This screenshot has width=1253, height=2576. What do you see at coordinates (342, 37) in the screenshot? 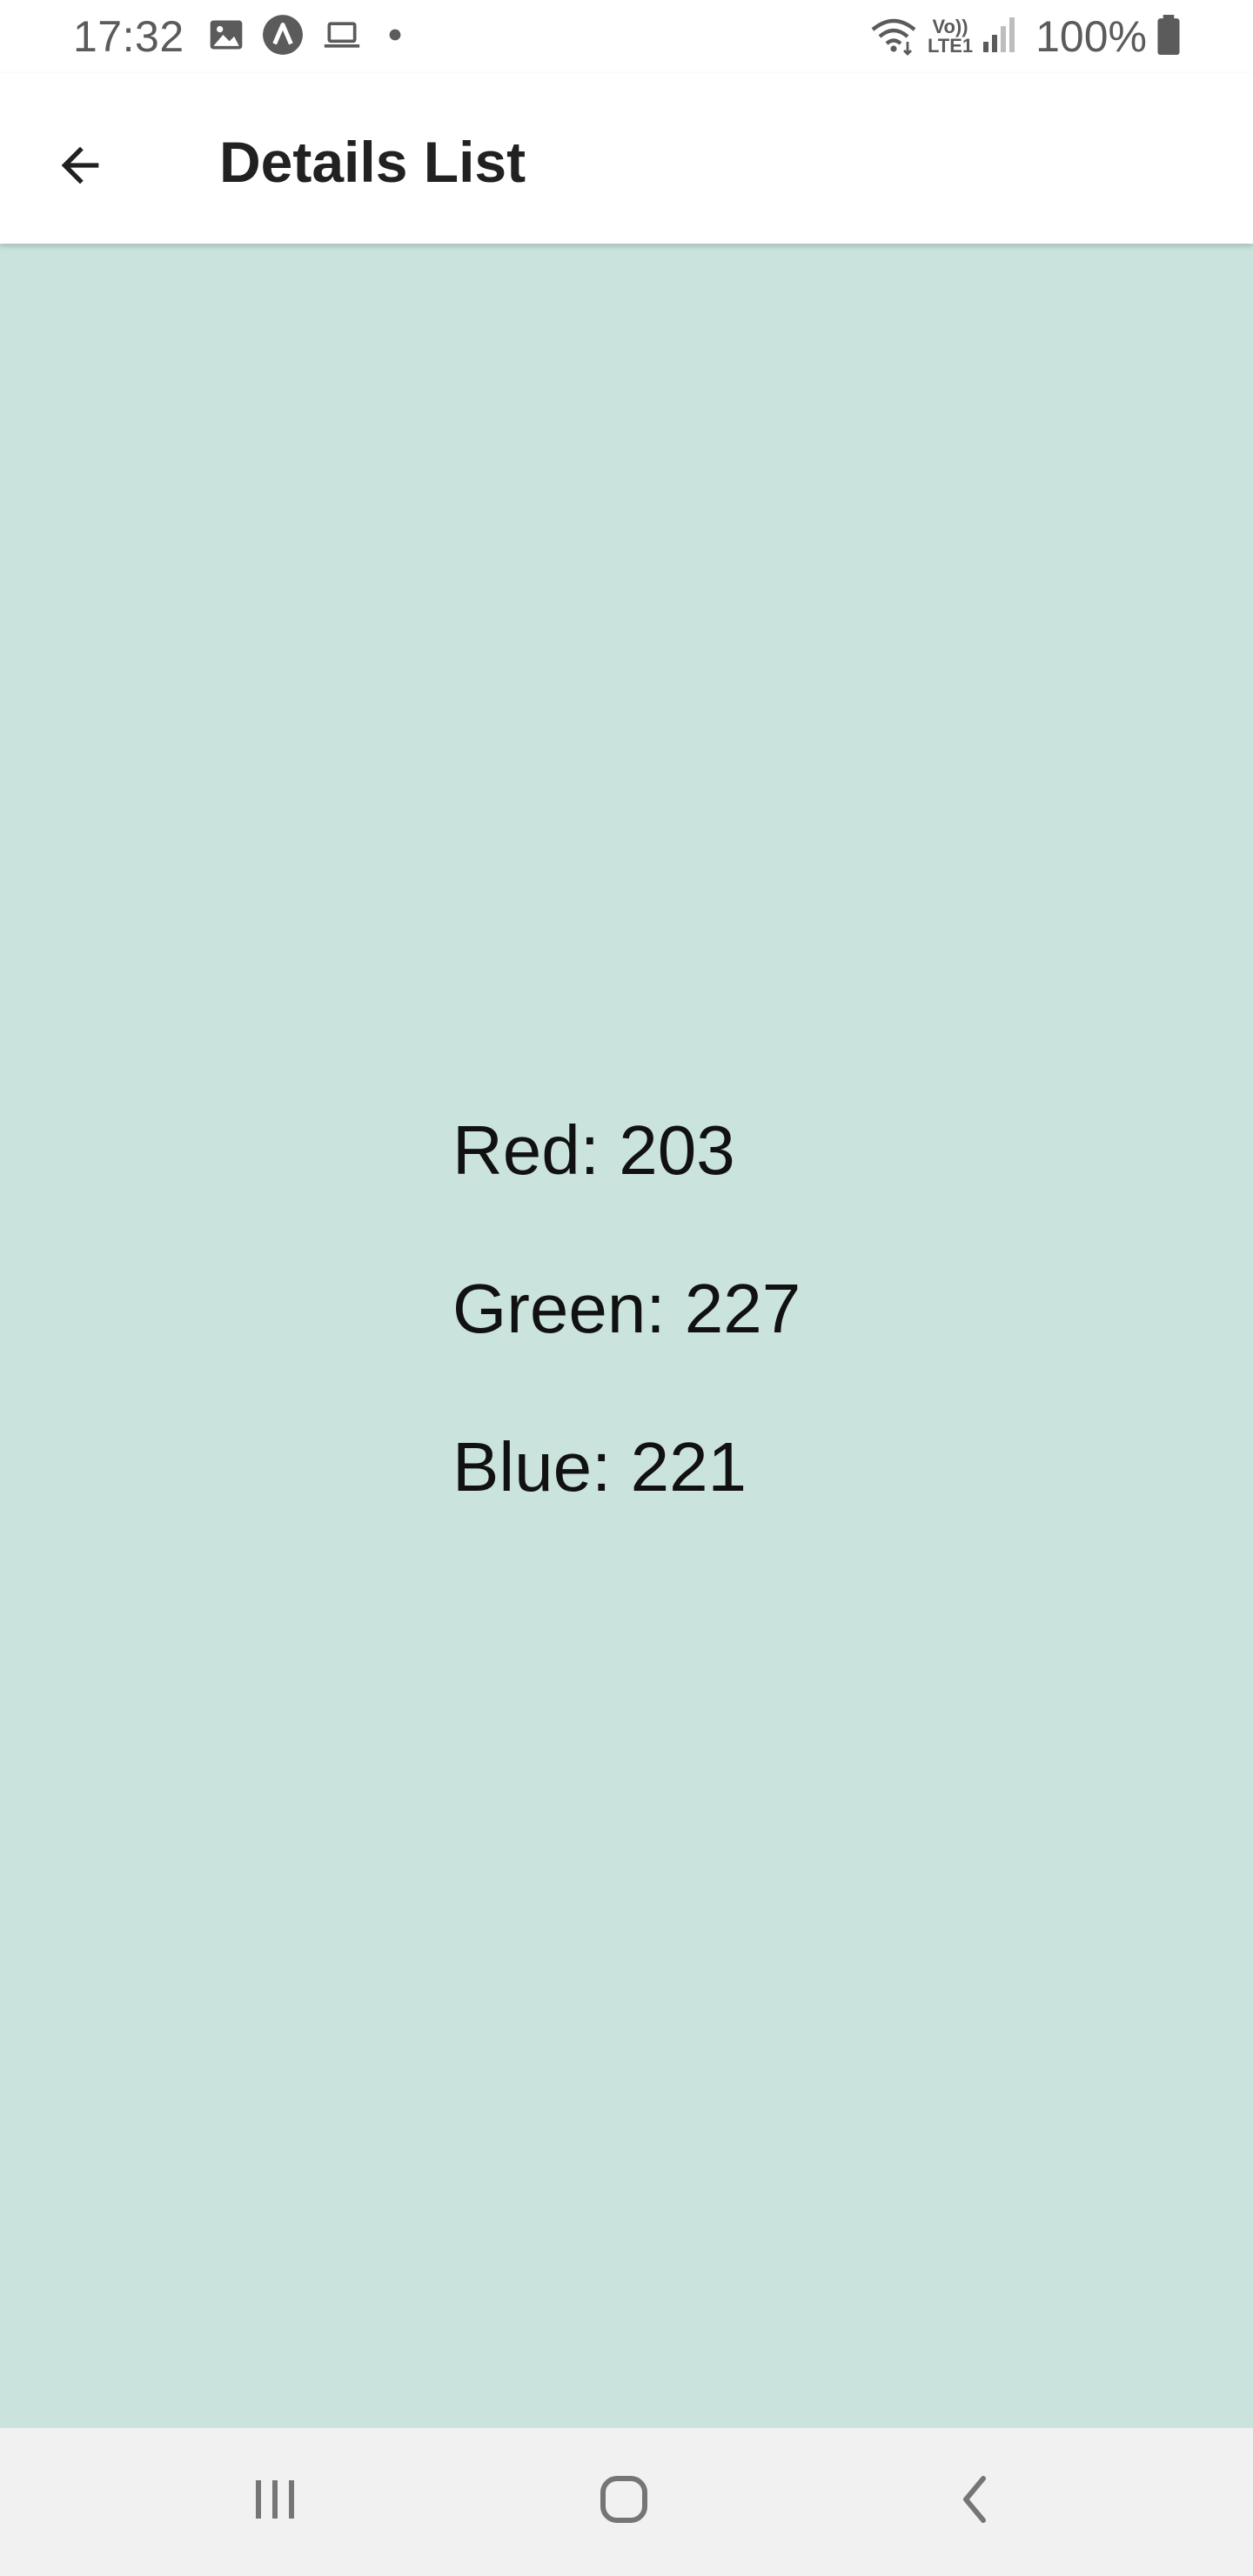
I see `laptop-icon` at bounding box center [342, 37].